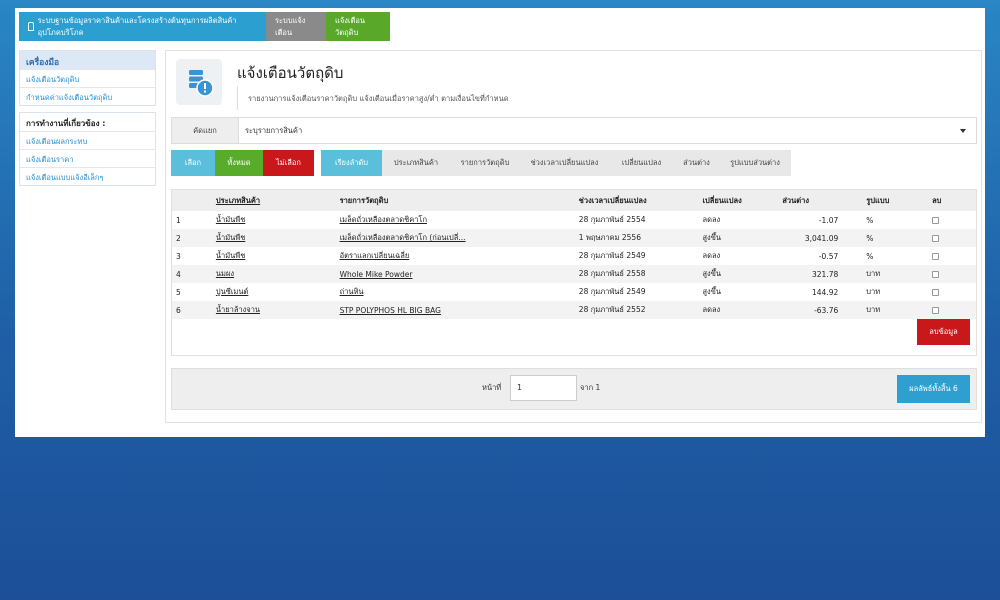  I want to click on page-label: หน้าที่, so click(492, 387).